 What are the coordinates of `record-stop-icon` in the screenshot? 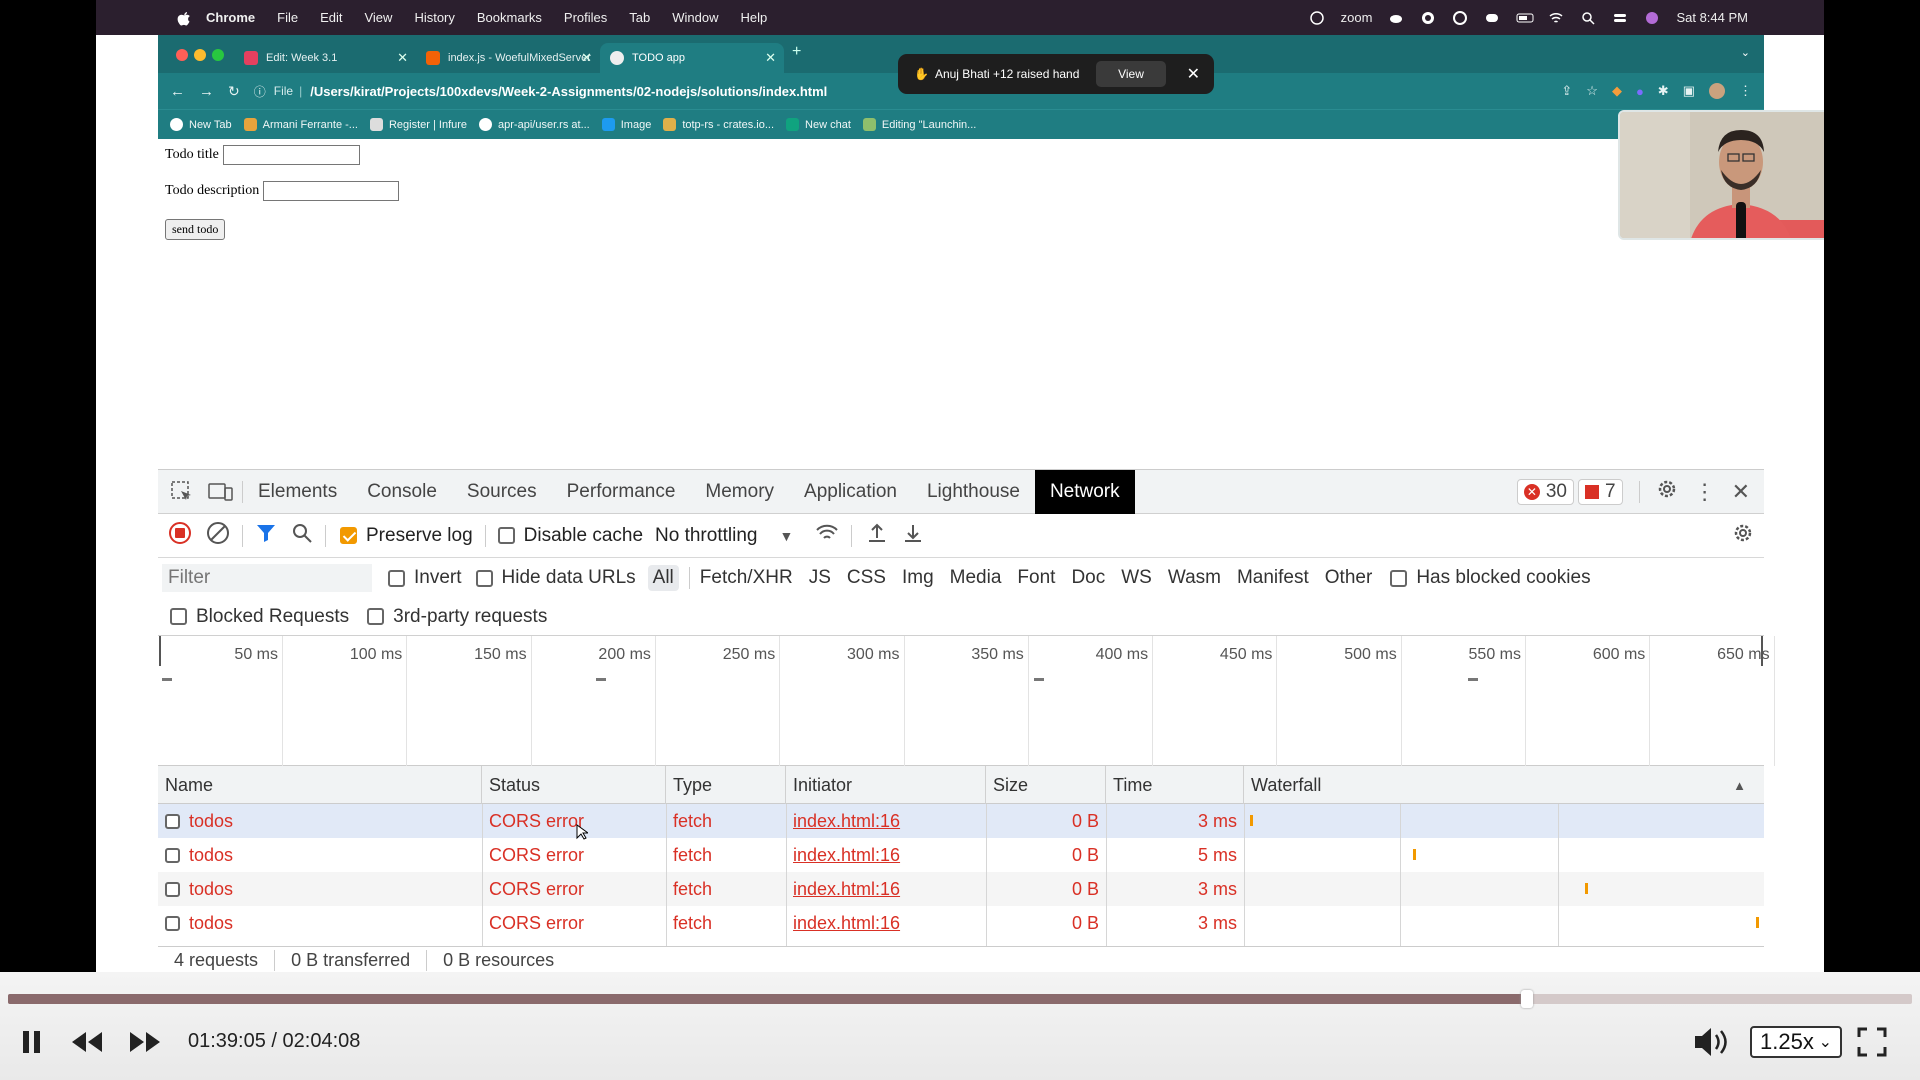 It's located at (180, 536).